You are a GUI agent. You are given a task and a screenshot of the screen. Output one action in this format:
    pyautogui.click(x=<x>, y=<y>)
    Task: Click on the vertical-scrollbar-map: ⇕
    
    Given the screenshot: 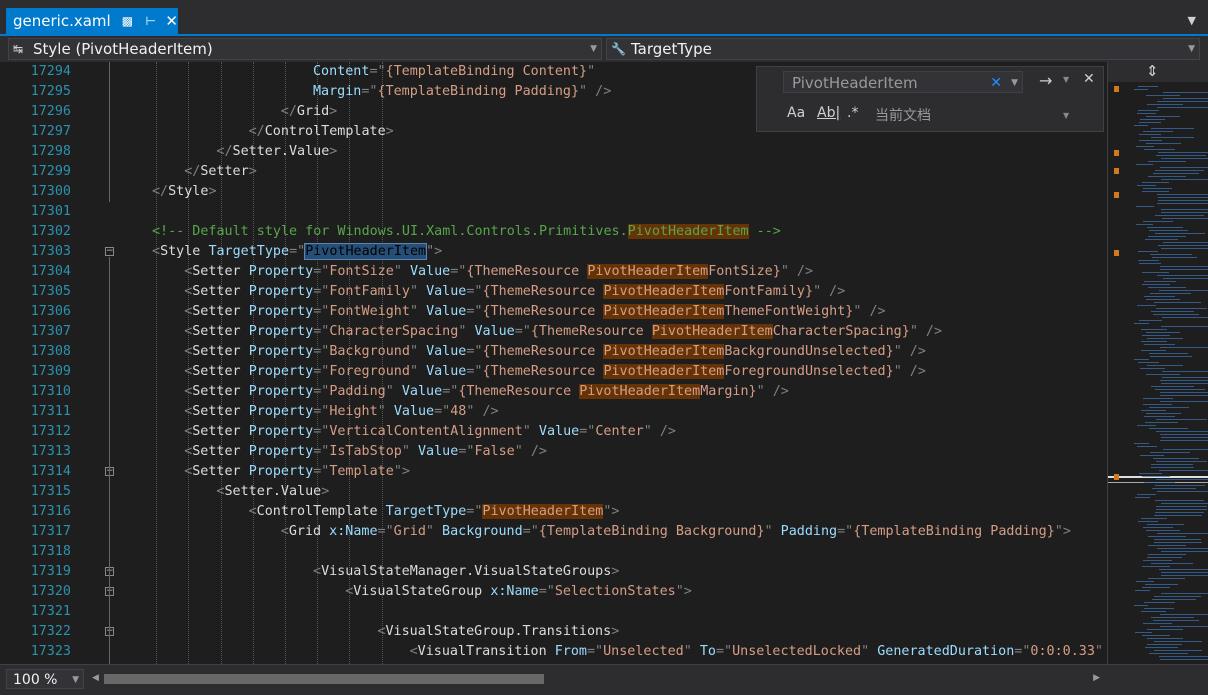 What is the action you would take?
    pyautogui.click(x=1157, y=363)
    